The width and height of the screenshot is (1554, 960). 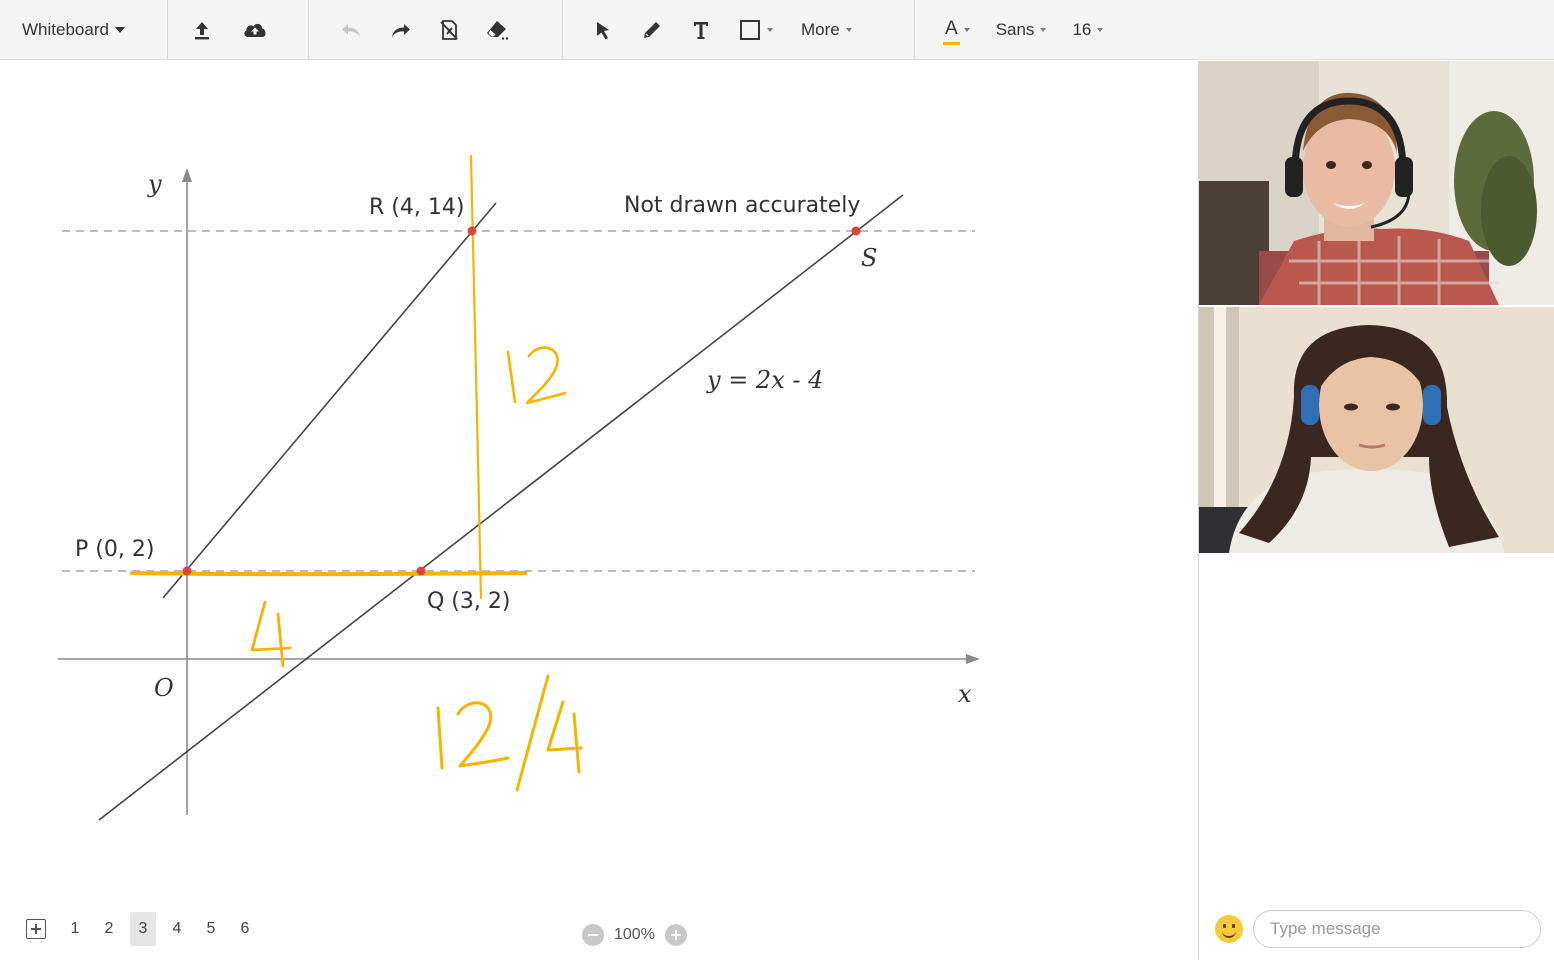 I want to click on page-navigator: 1 2 3 4 5 6, so click(x=142, y=929).